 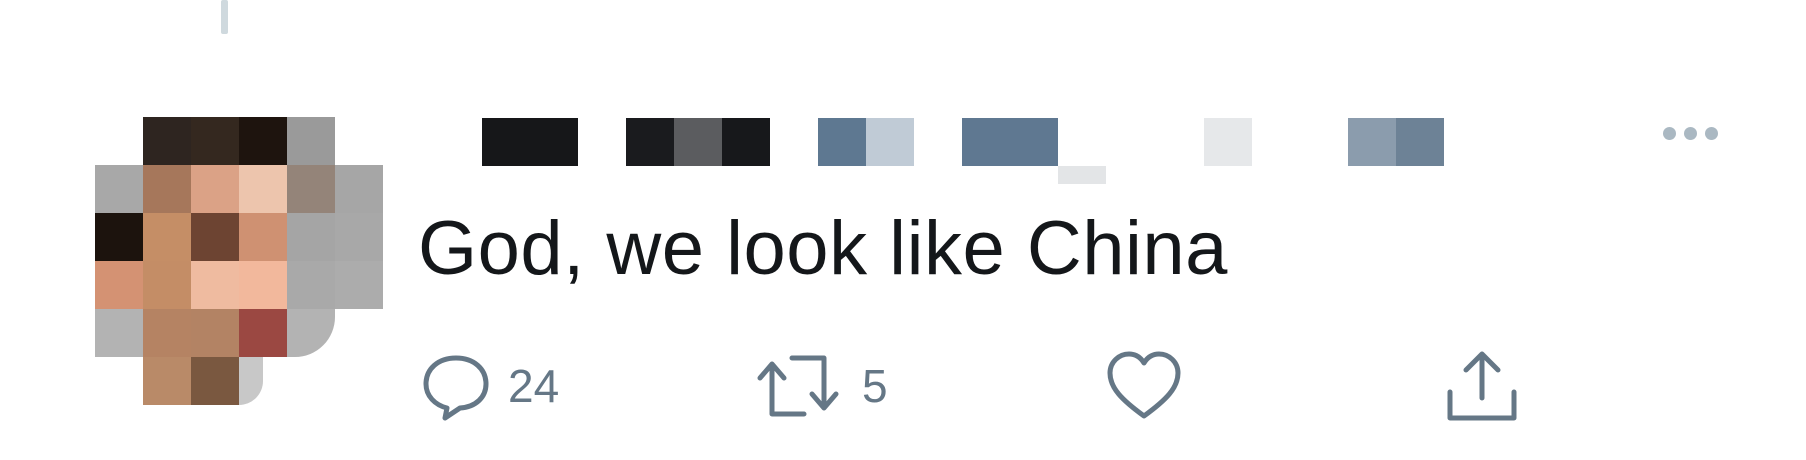 I want to click on tweet-text: God, we look like China, so click(x=823, y=248).